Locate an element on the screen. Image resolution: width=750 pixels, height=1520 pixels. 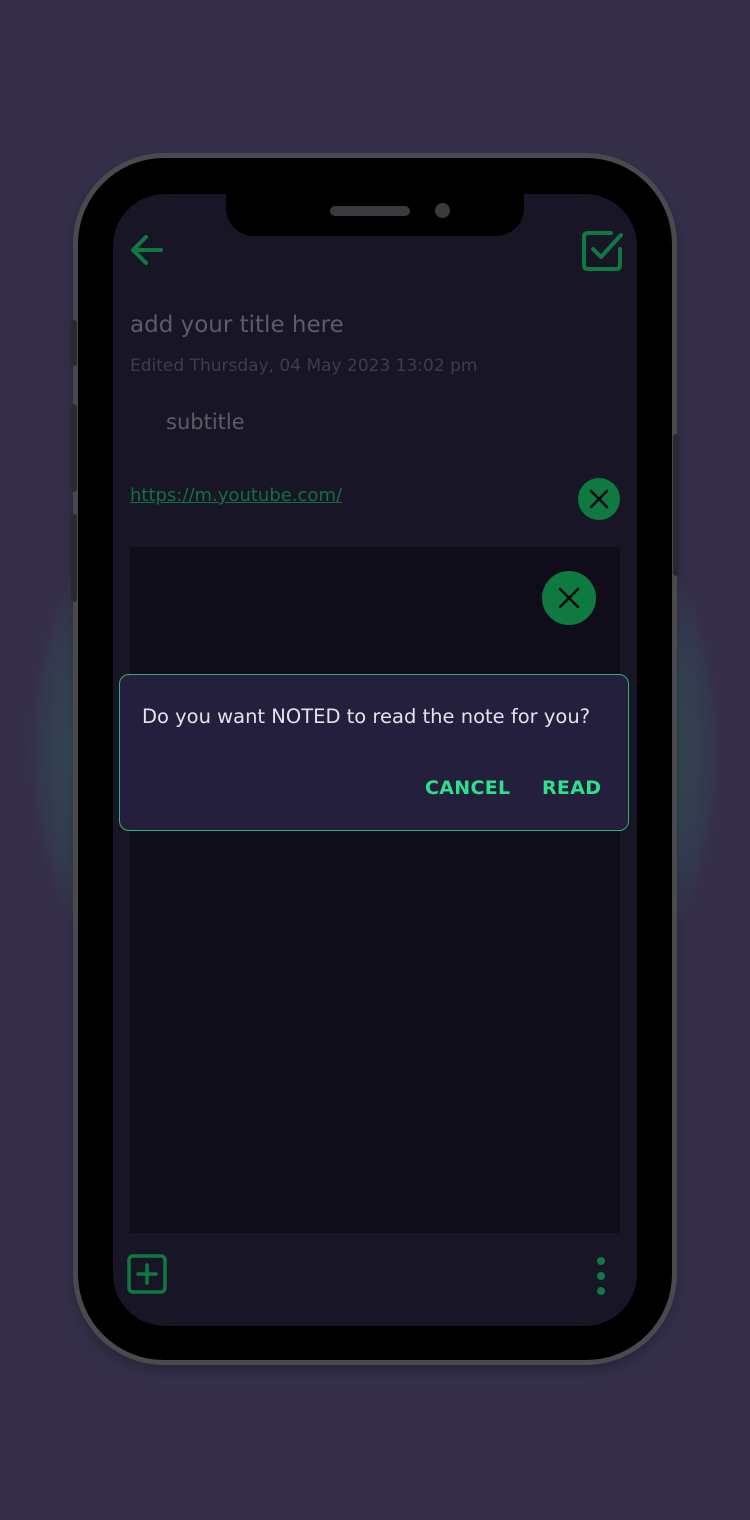
save-button is located at coordinates (602, 251).